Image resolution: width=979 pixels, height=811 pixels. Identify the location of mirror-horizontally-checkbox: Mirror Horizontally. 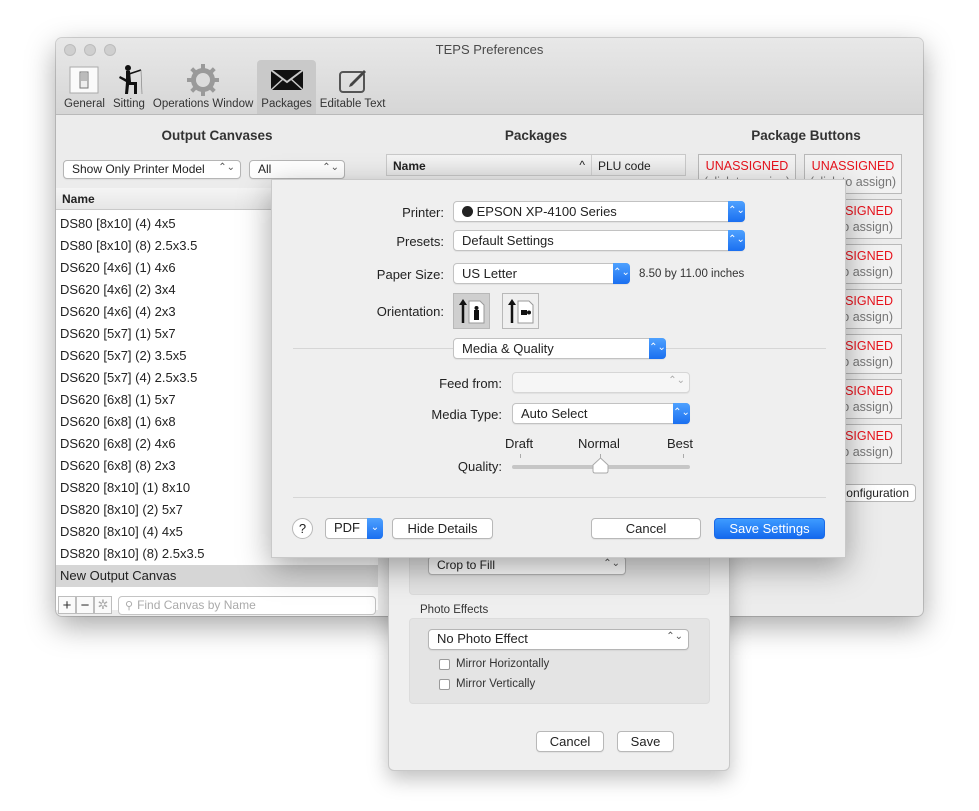
(494, 664).